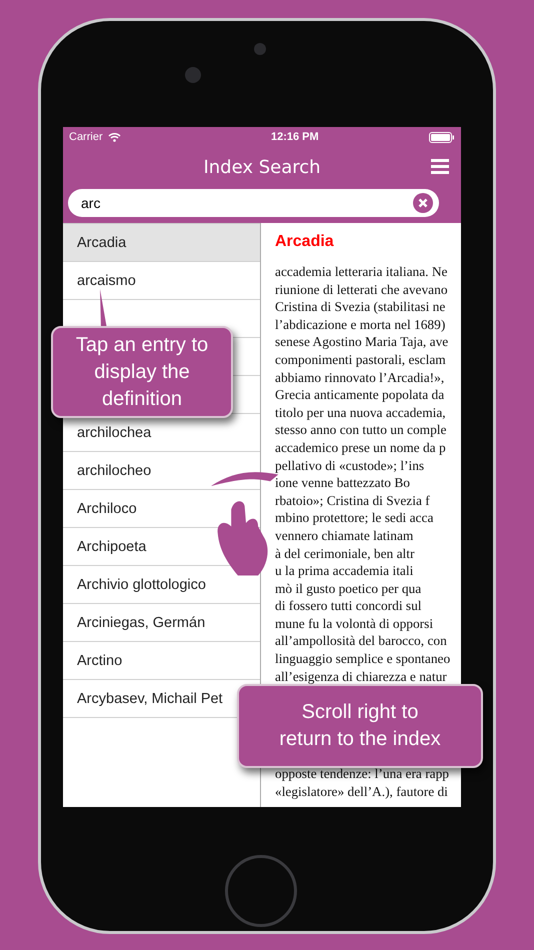  What do you see at coordinates (362, 342) in the screenshot?
I see `definition-text-line: senese Agostino Maria Taja, ave` at bounding box center [362, 342].